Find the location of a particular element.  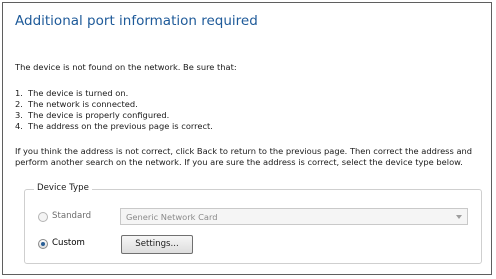

list-item: 2. The network is connected. is located at coordinates (114, 104).